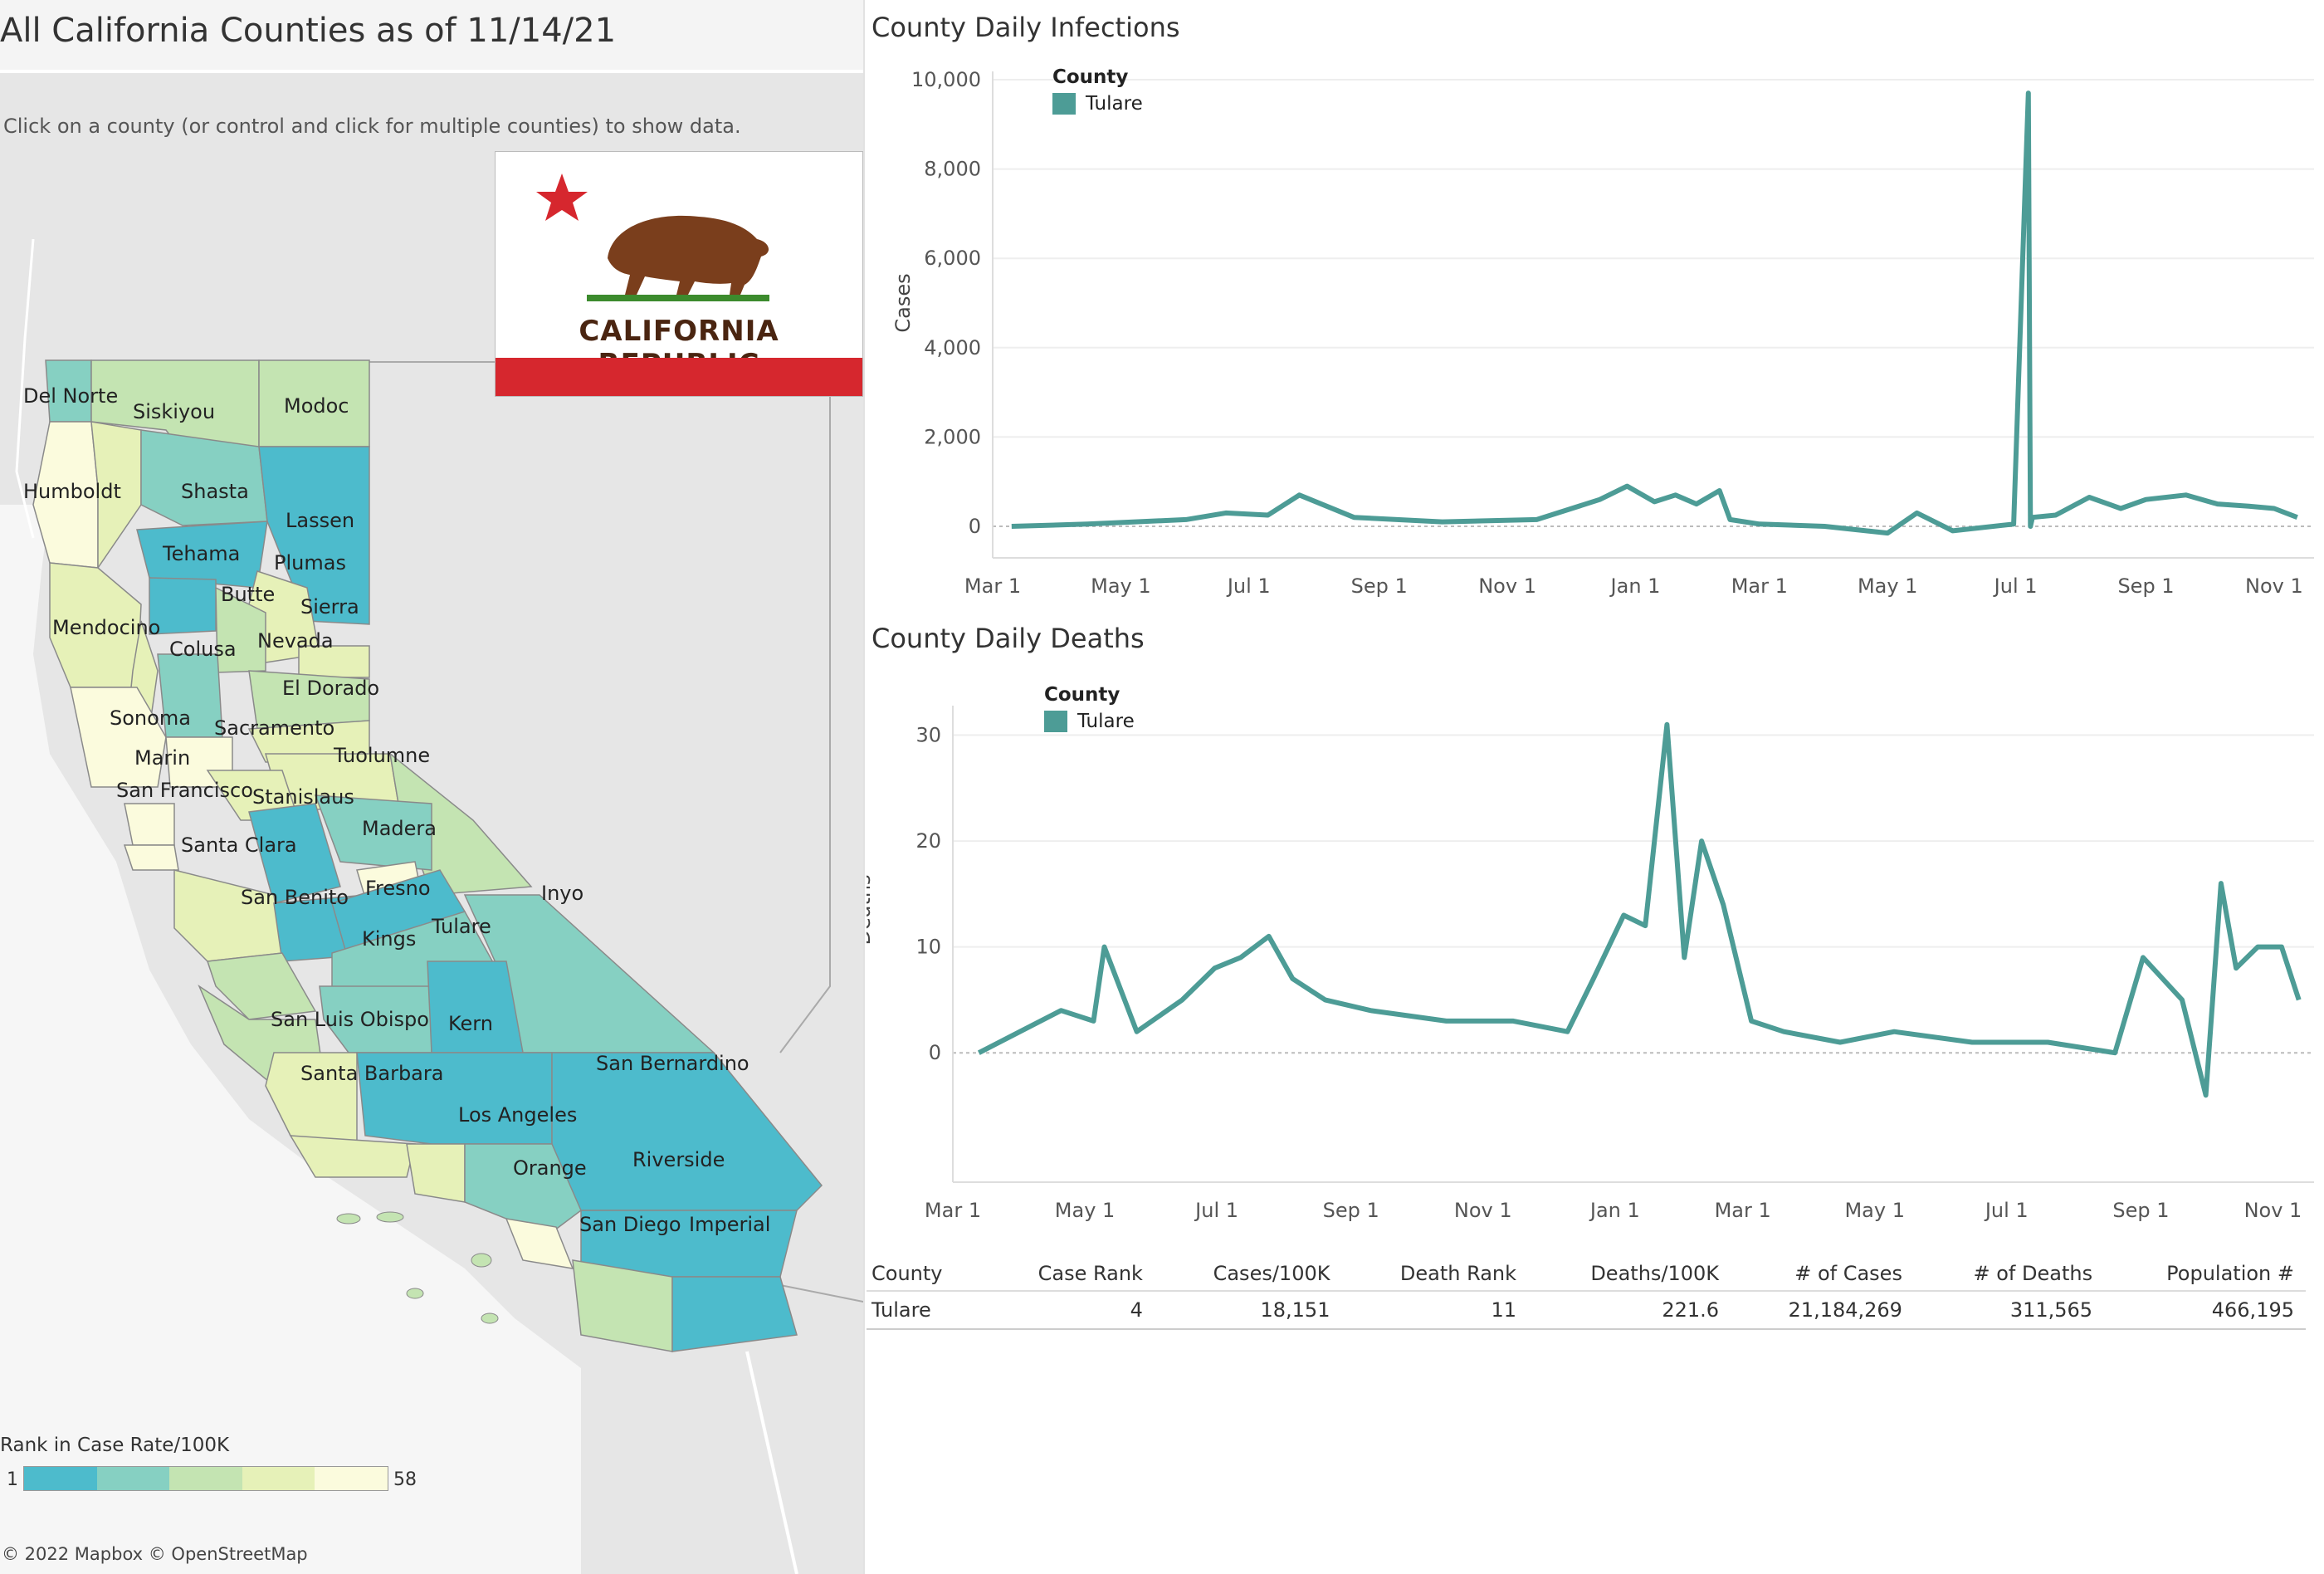 The image size is (2324, 1574). Describe the element at coordinates (2009, 1273) in the screenshot. I see `column-header: # of Deaths` at that location.